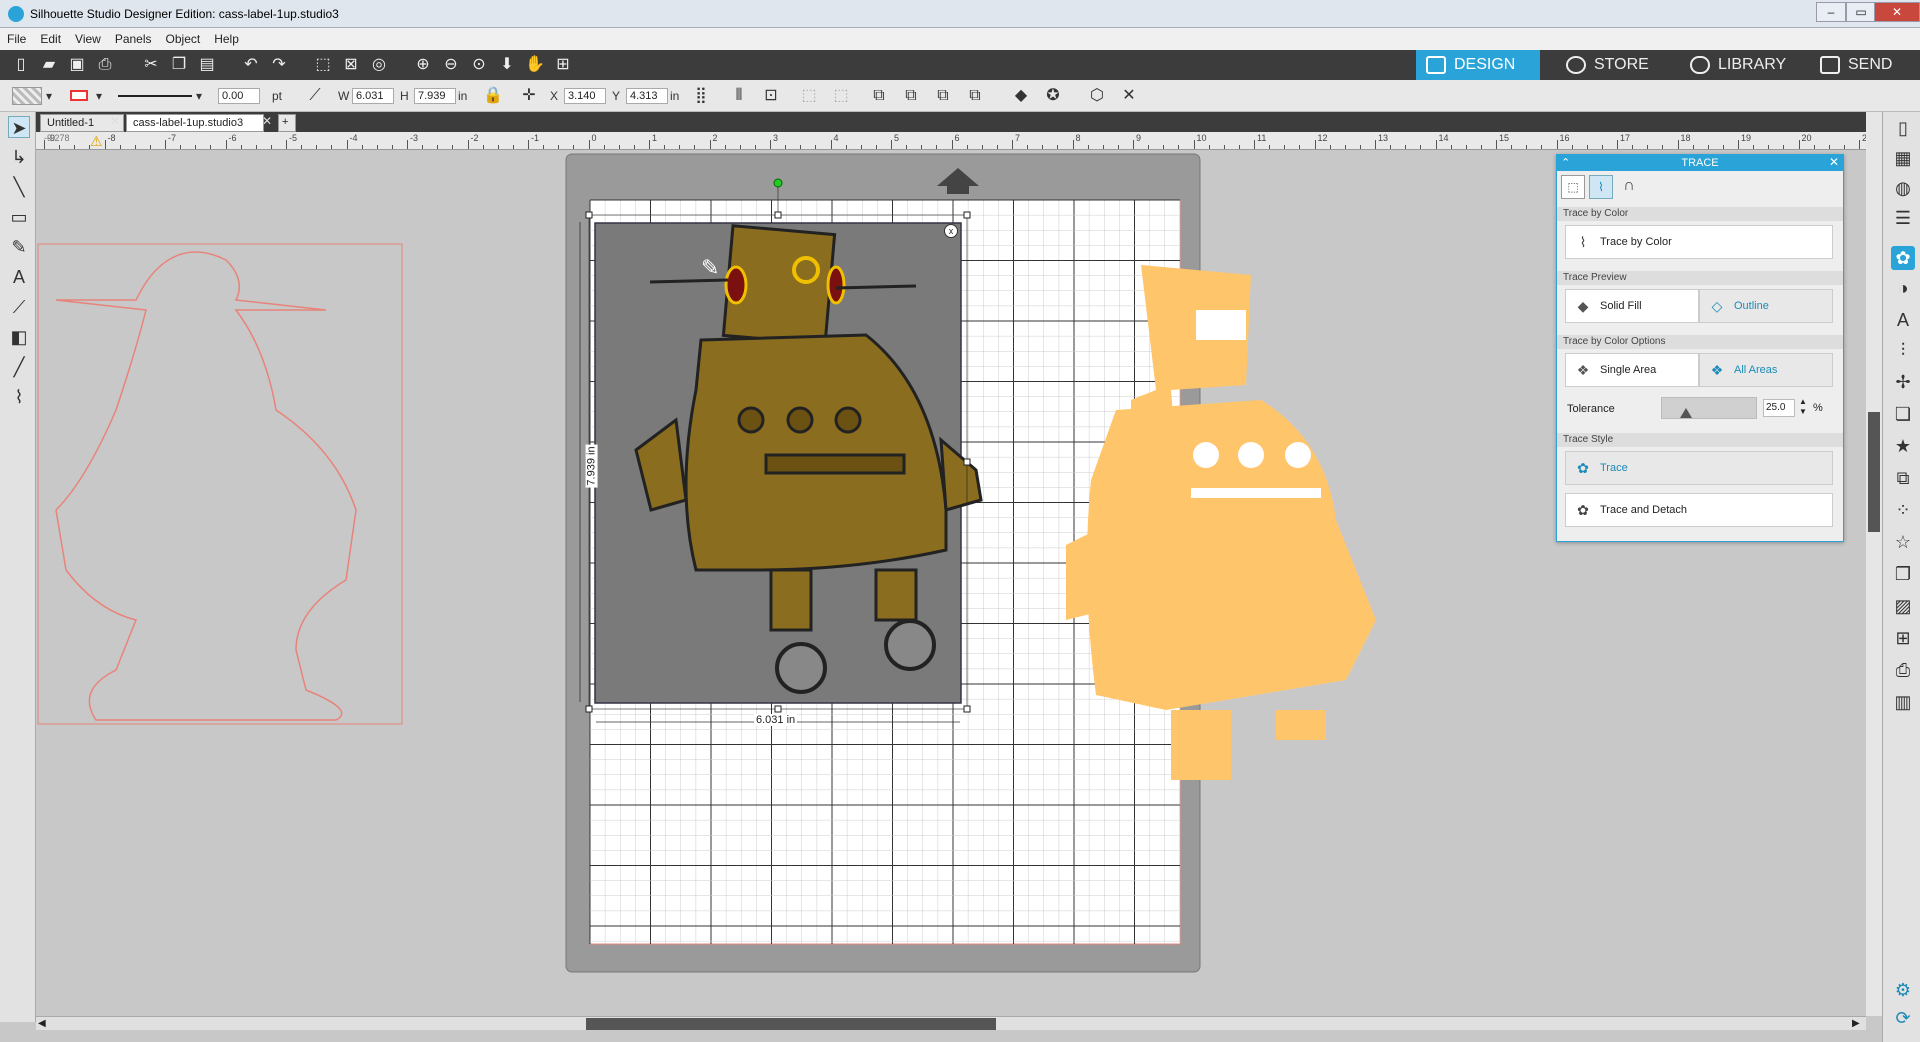 Image resolution: width=1920 pixels, height=1042 pixels. What do you see at coordinates (133, 37) in the screenshot?
I see `menu-panels: Panels` at bounding box center [133, 37].